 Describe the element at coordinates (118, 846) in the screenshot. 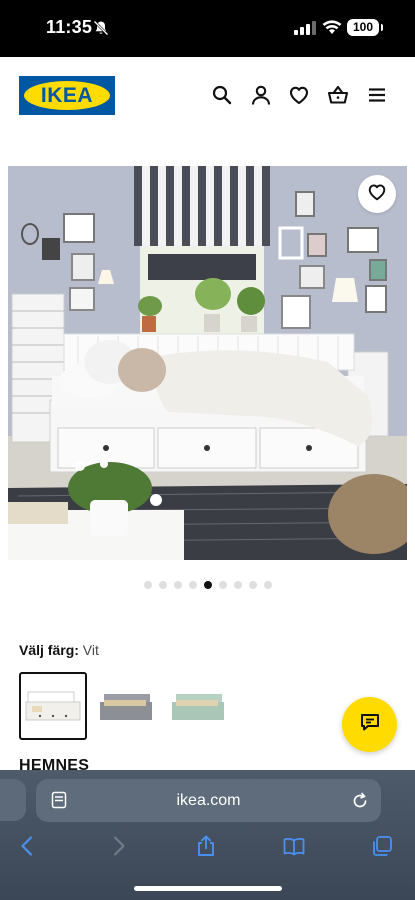

I see `forward-icon` at that location.